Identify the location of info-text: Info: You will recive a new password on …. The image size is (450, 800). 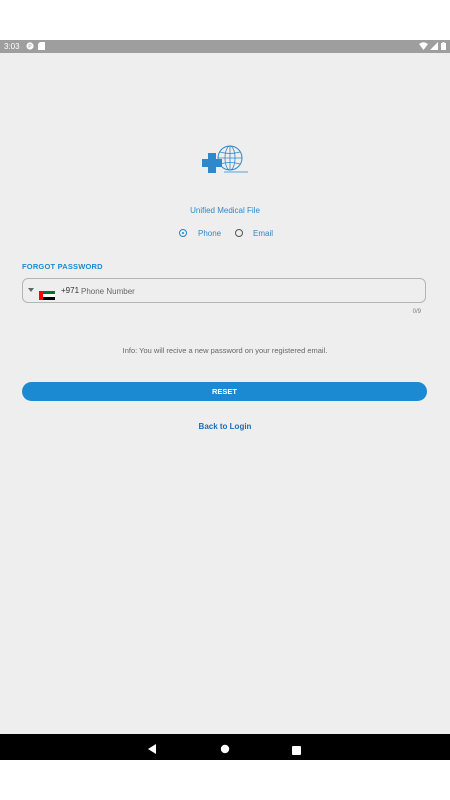
(225, 350).